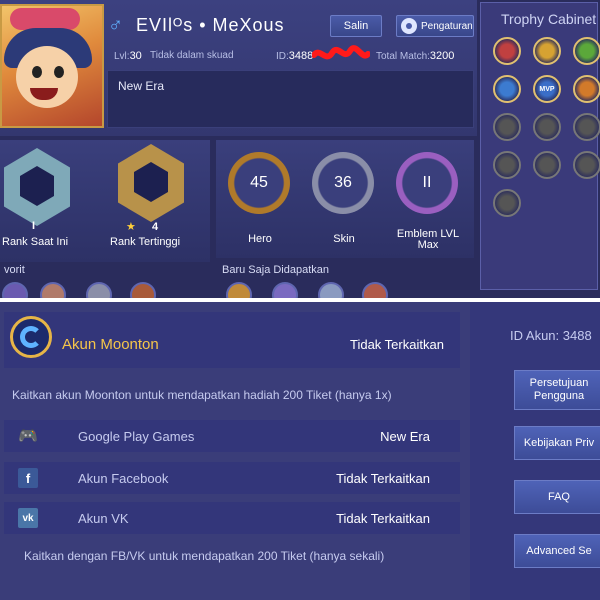 The image size is (600, 600). I want to click on star-icon: ★, so click(131, 227).